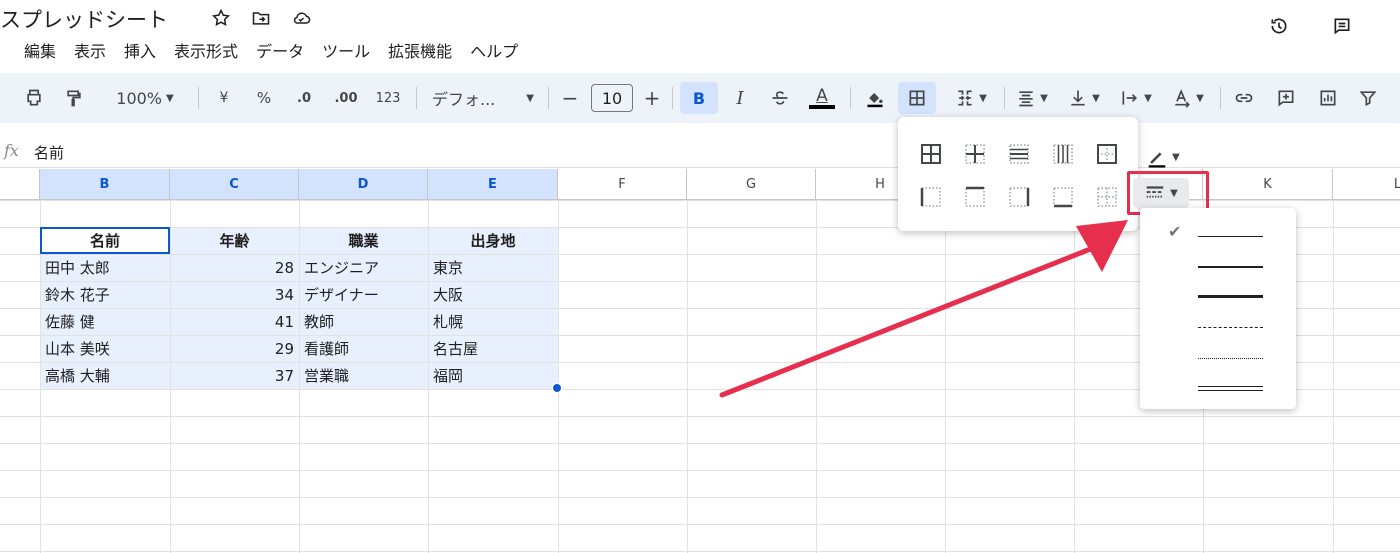 This screenshot has height=553, width=1400. What do you see at coordinates (1218, 237) in the screenshot?
I see `style-option-solid-thin: ✔` at bounding box center [1218, 237].